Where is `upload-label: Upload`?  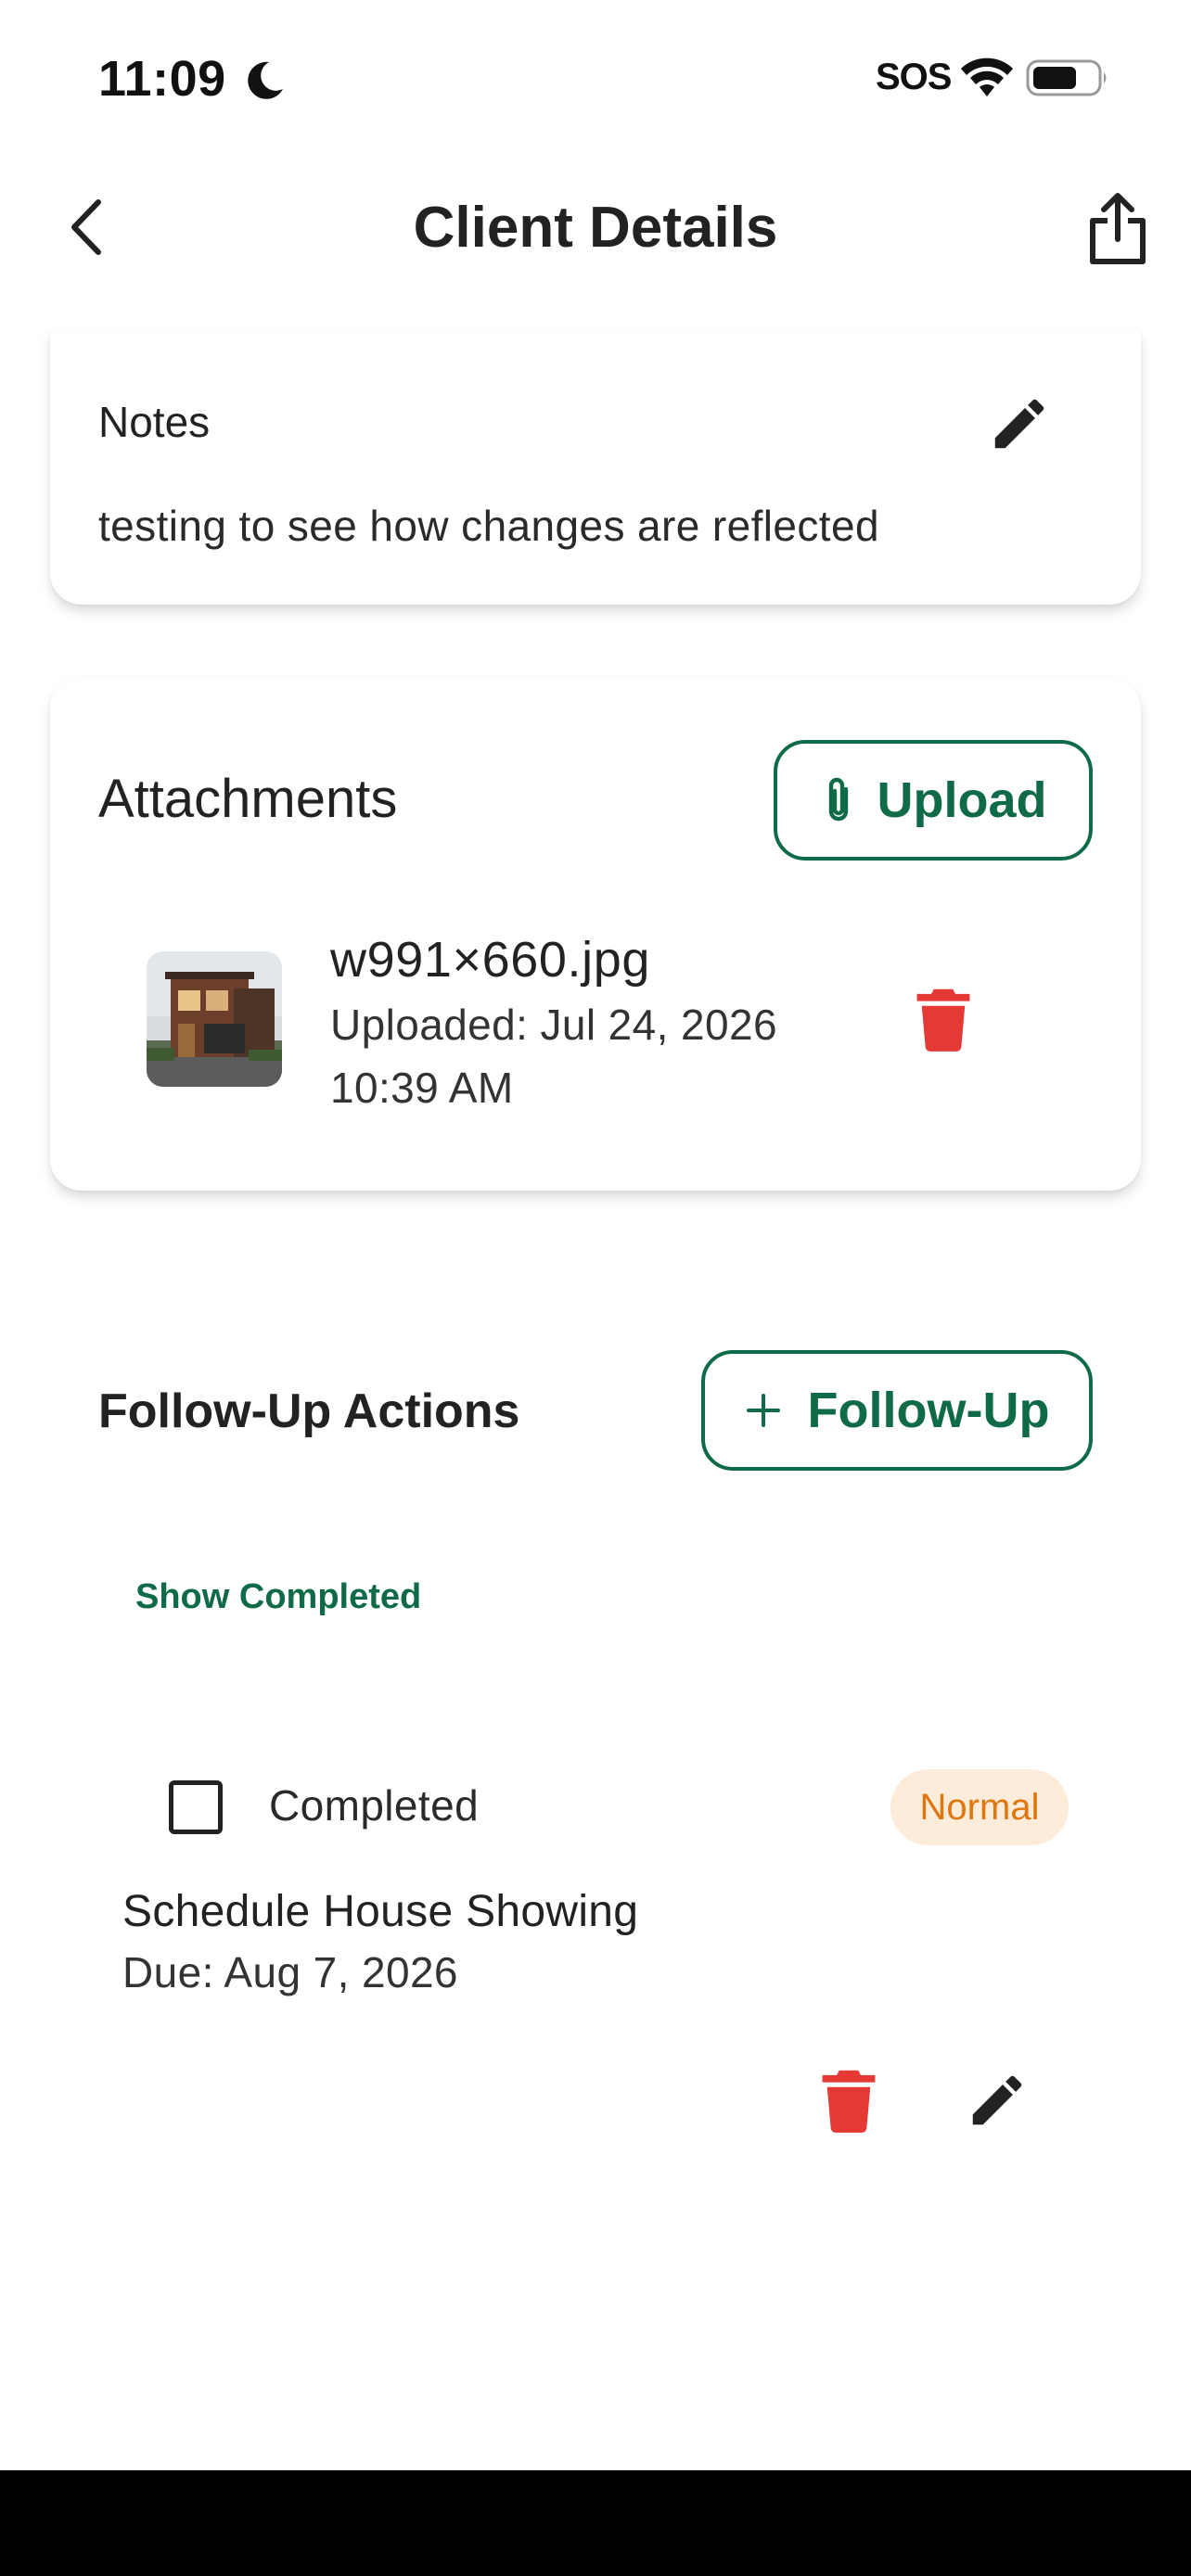 upload-label: Upload is located at coordinates (962, 800).